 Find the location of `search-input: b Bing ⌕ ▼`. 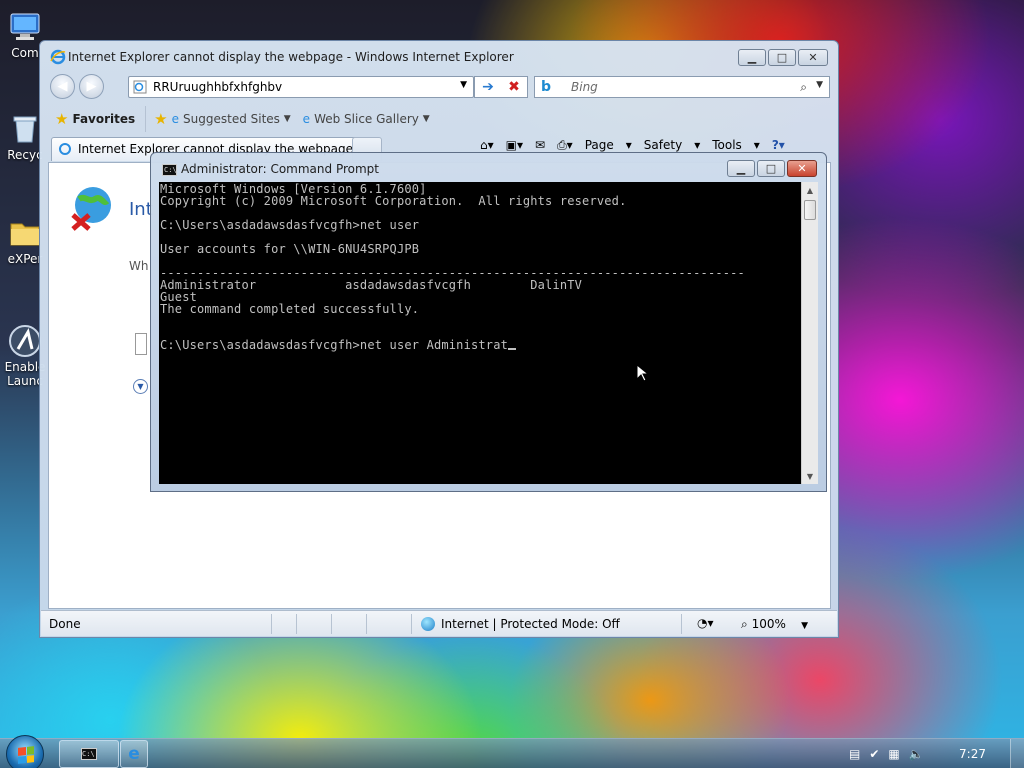

search-input: b Bing ⌕ ▼ is located at coordinates (682, 87).